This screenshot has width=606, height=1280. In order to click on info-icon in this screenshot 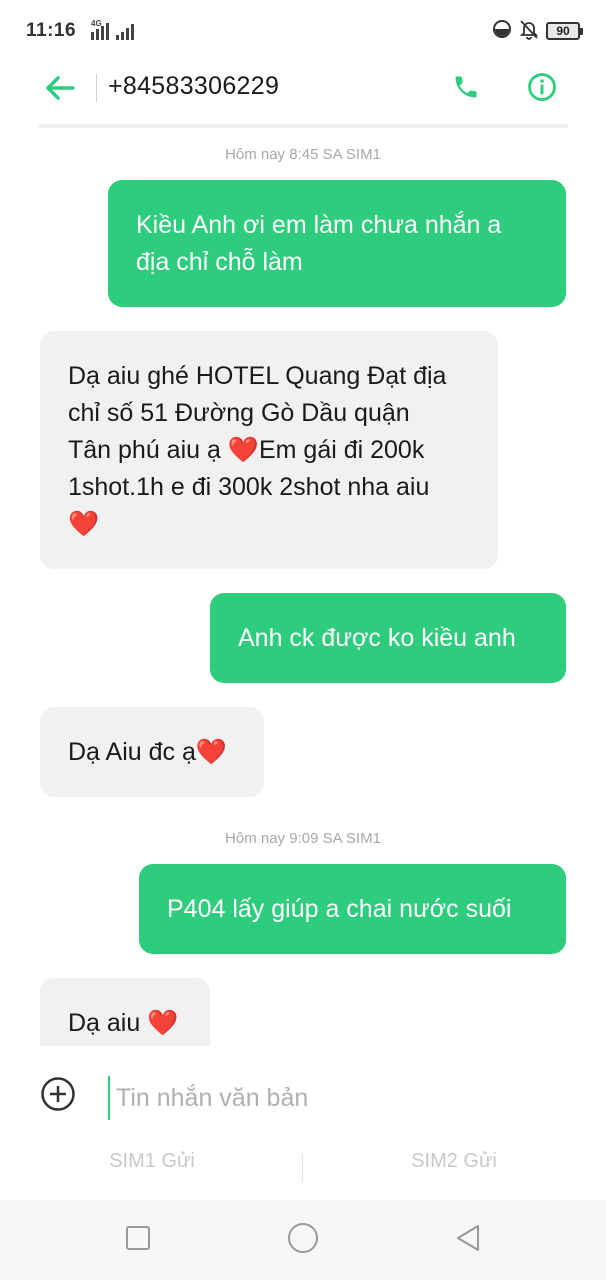, I will do `click(542, 89)`.